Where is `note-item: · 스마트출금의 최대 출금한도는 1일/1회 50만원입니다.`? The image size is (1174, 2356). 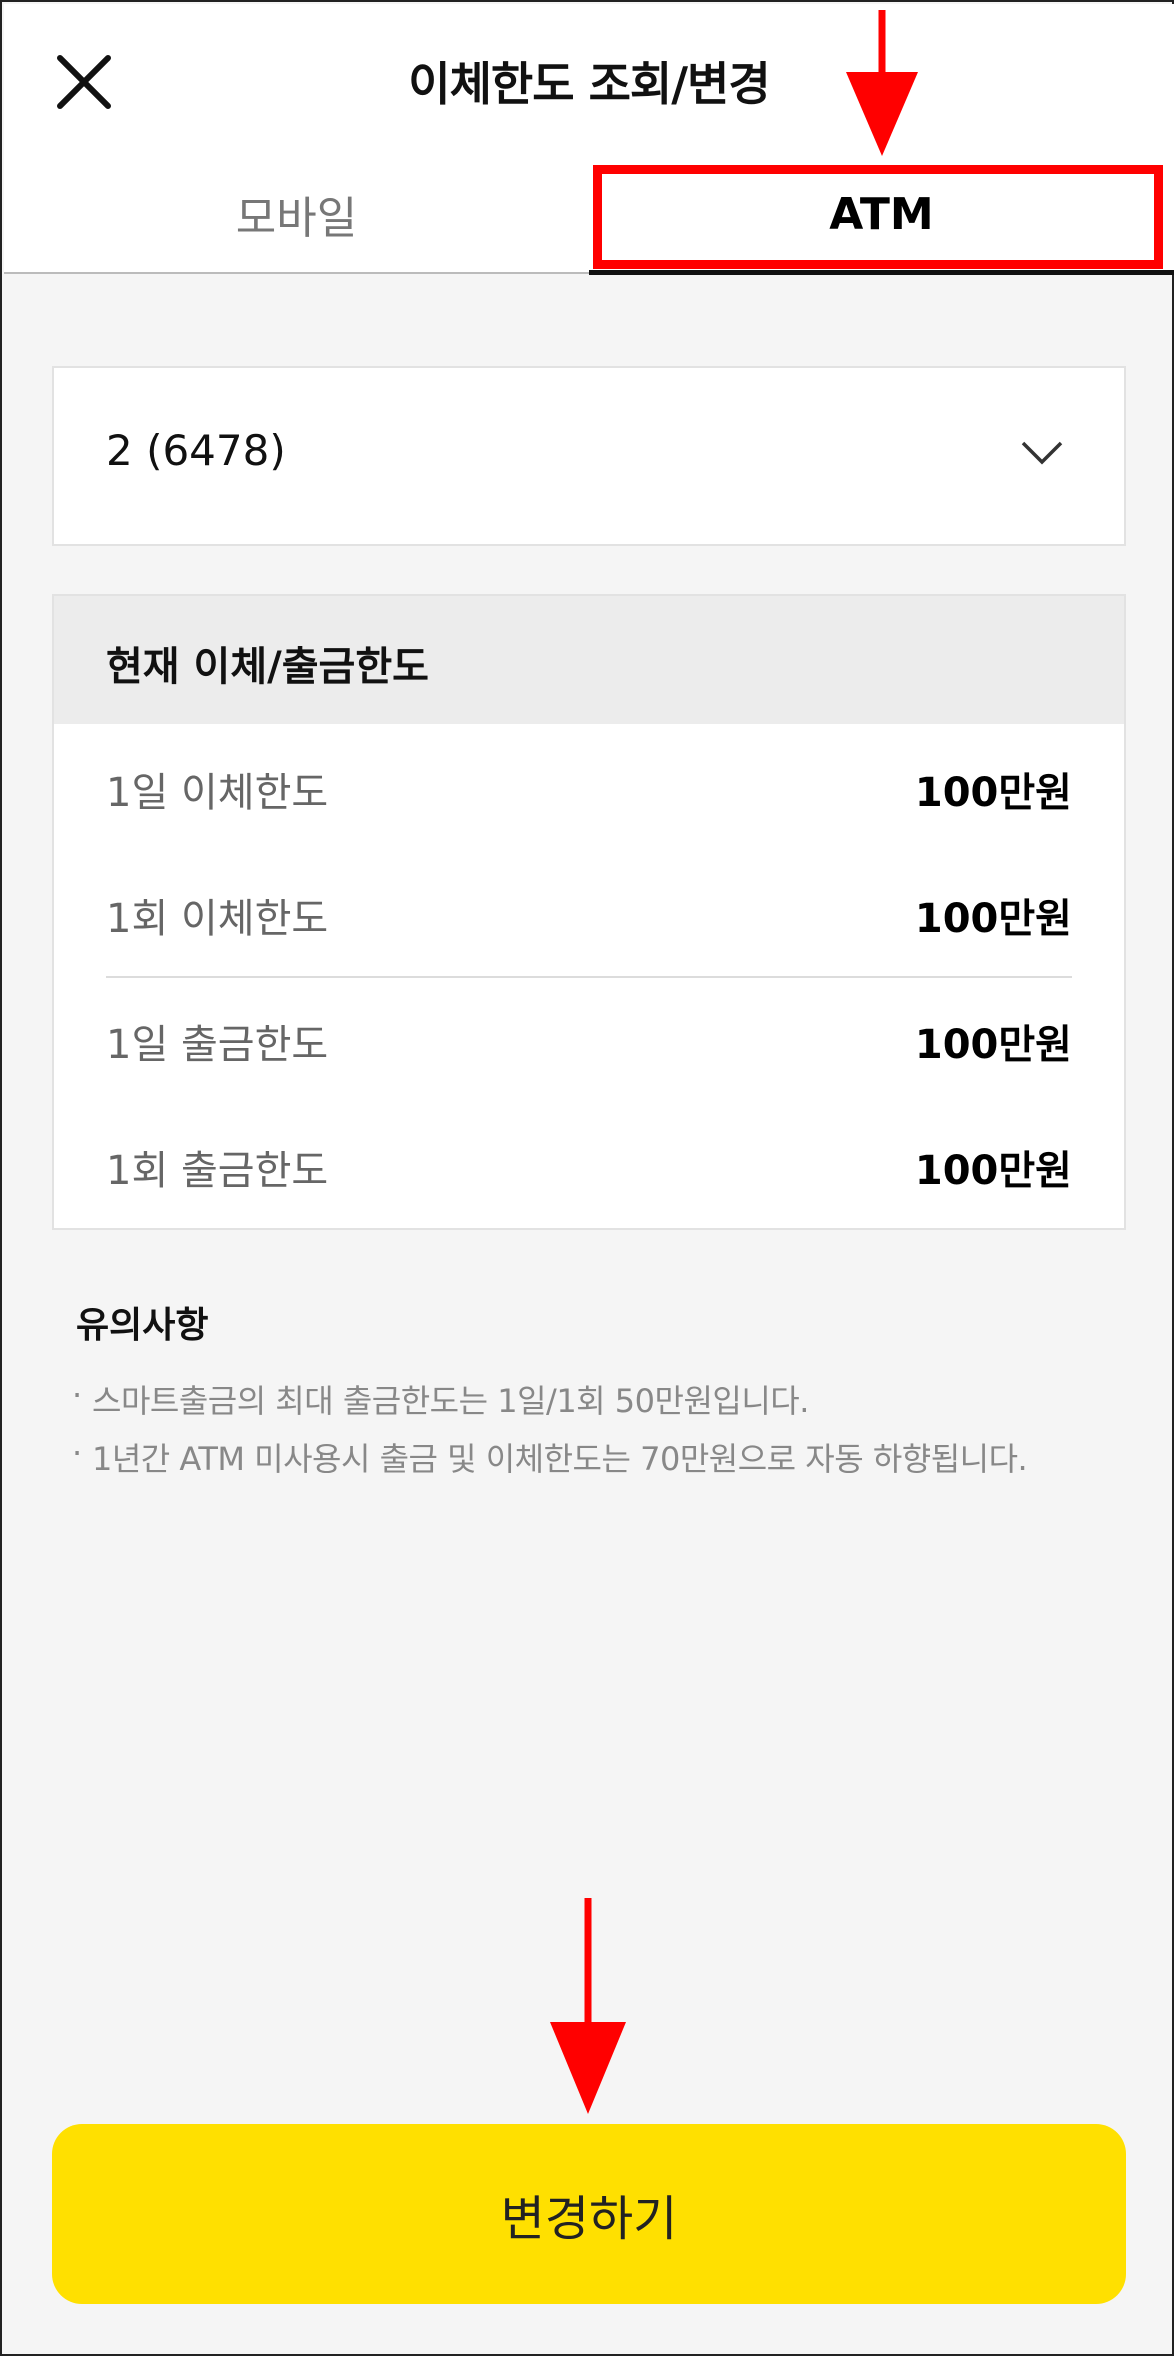 note-item: · 스마트출금의 최대 출금한도는 1일/1회 50만원입니다. is located at coordinates (440, 1399).